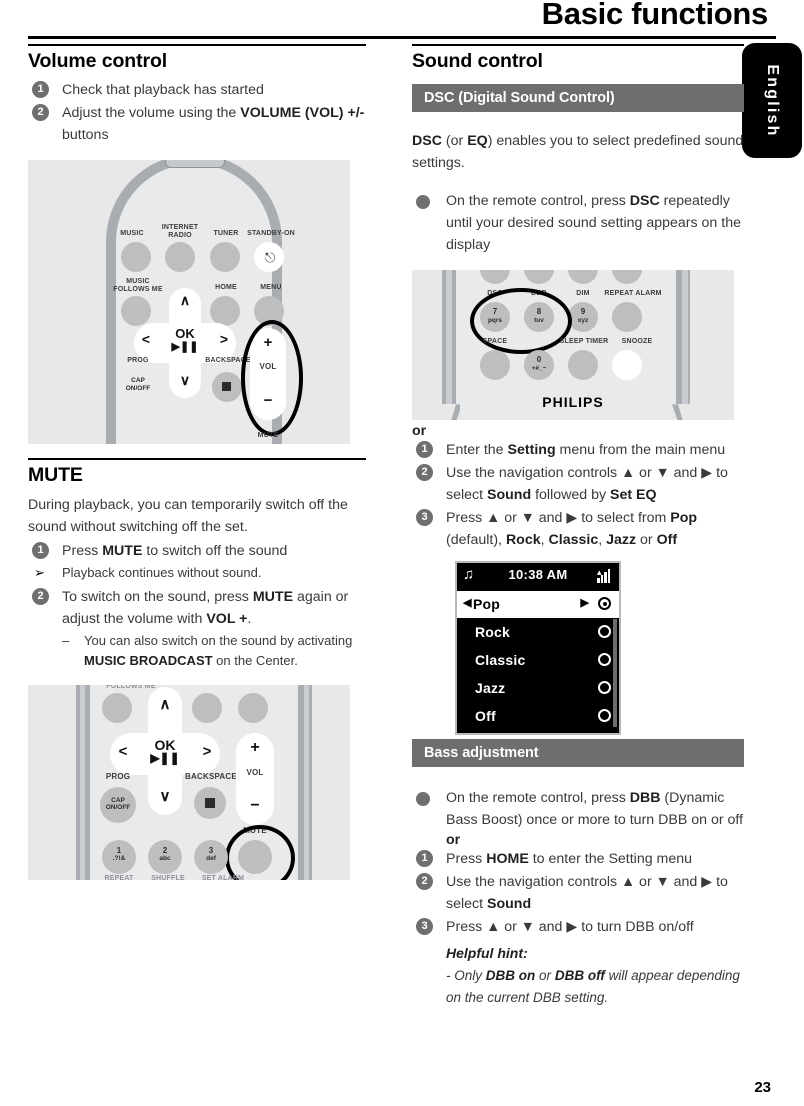 The image size is (804, 1106). I want to click on button-label-dim: DIM, so click(583, 294).